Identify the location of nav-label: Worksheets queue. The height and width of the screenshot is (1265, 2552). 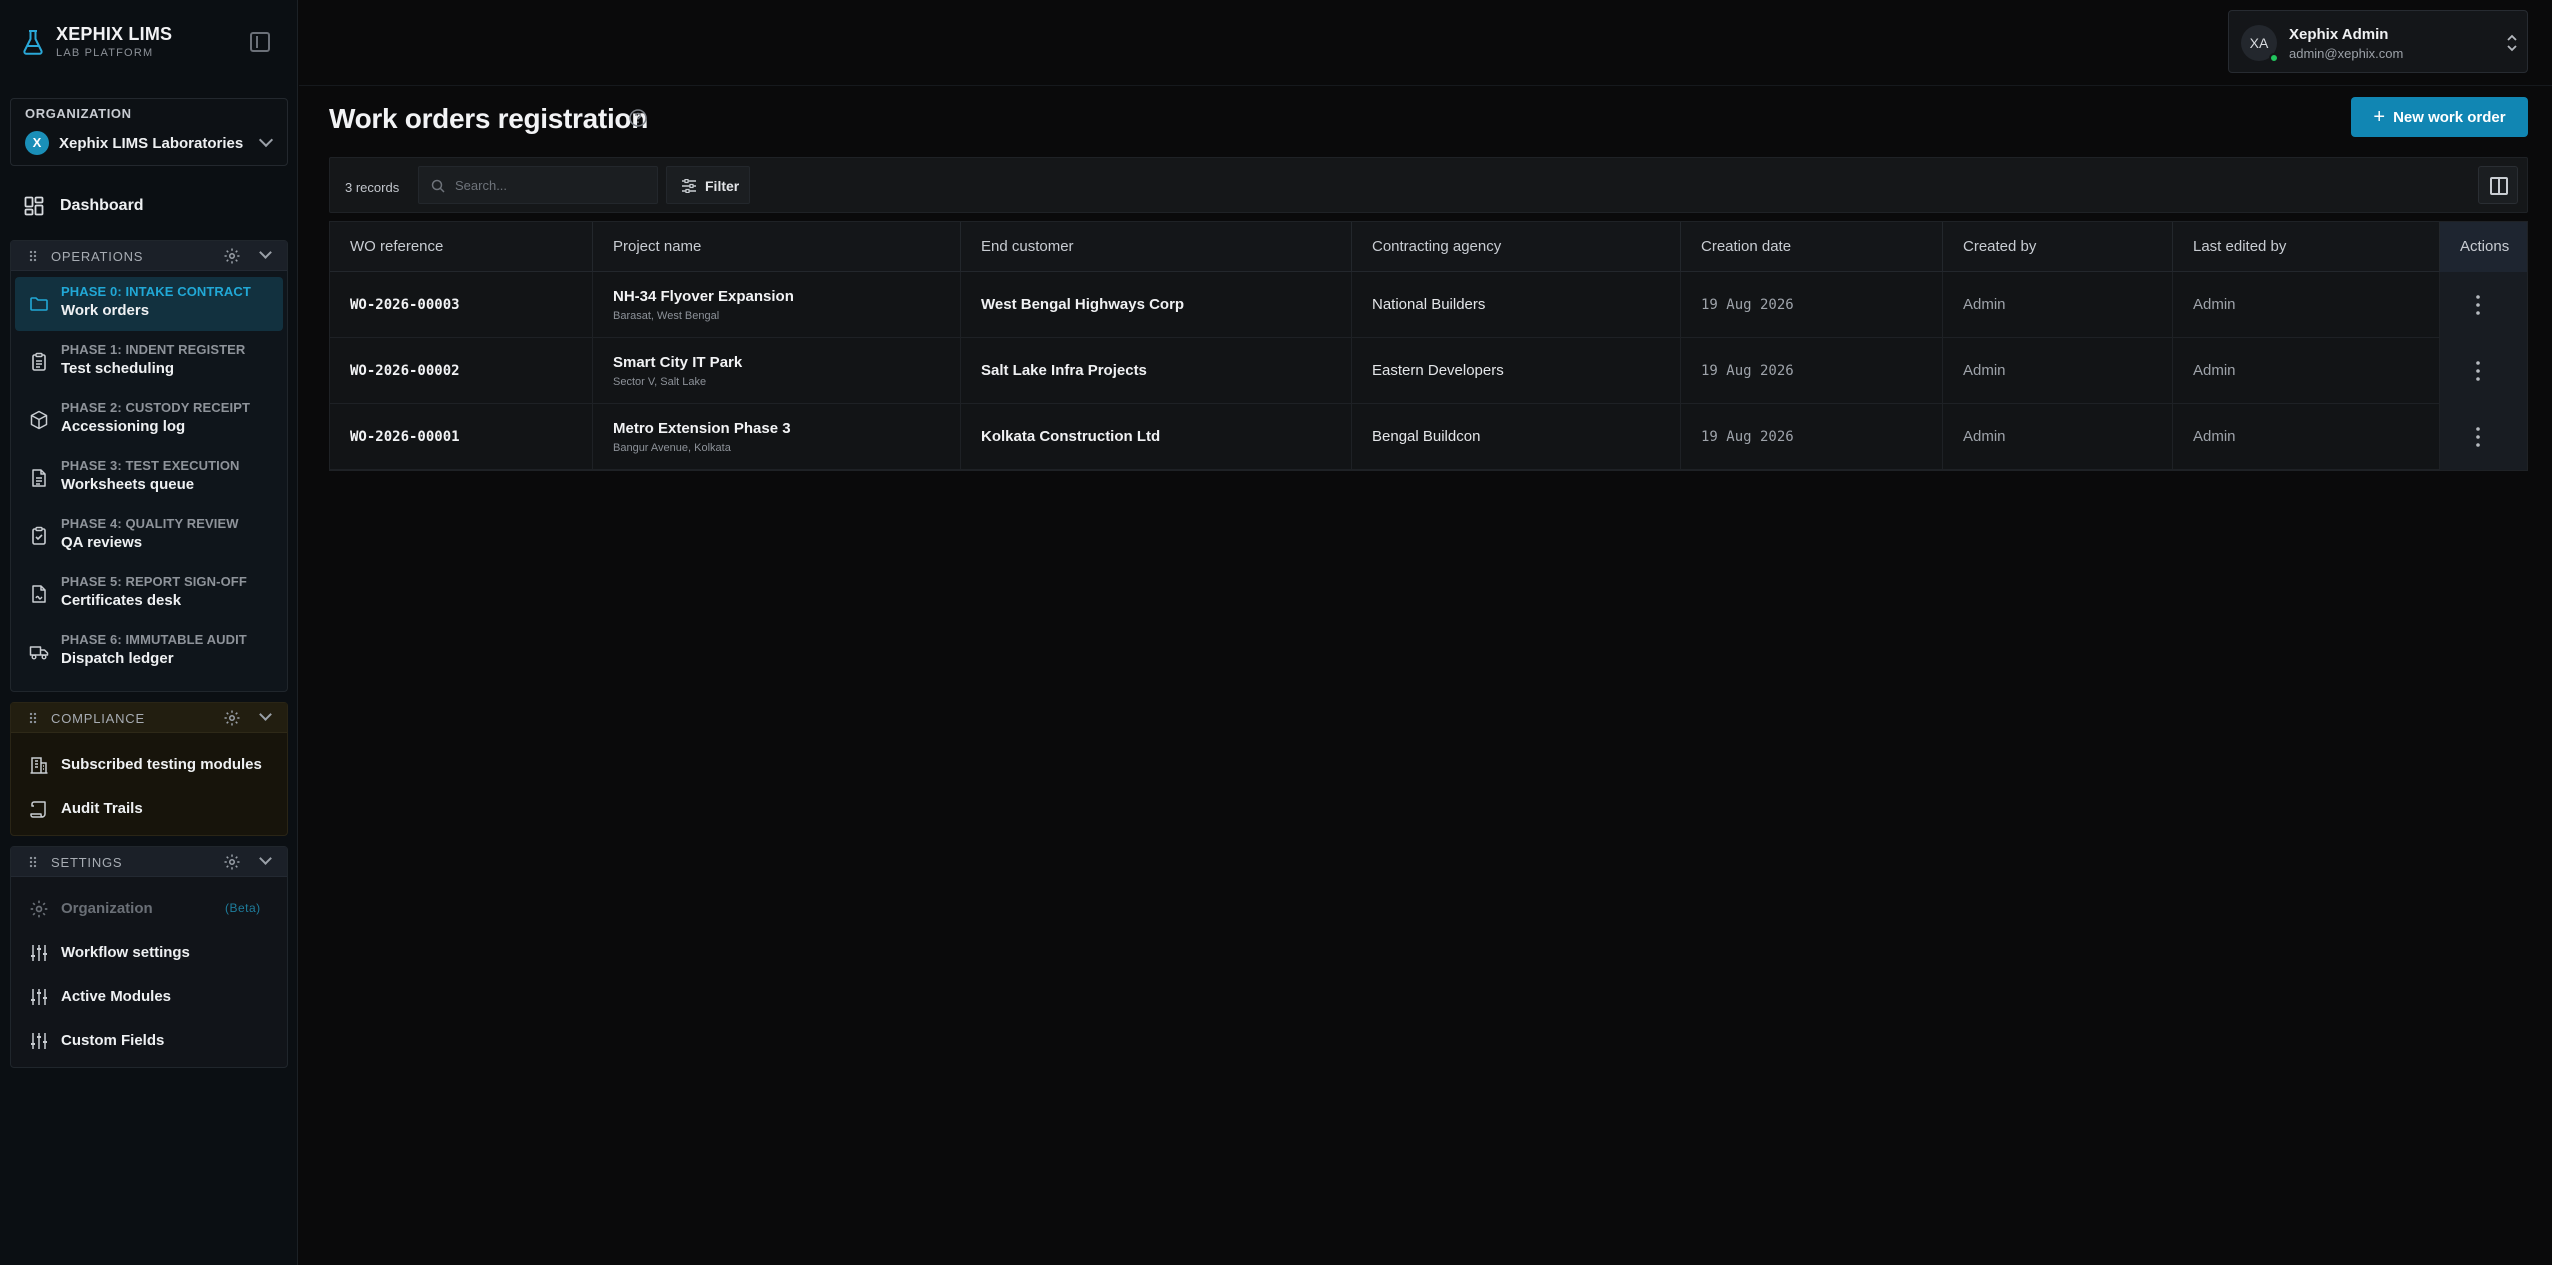
(128, 484).